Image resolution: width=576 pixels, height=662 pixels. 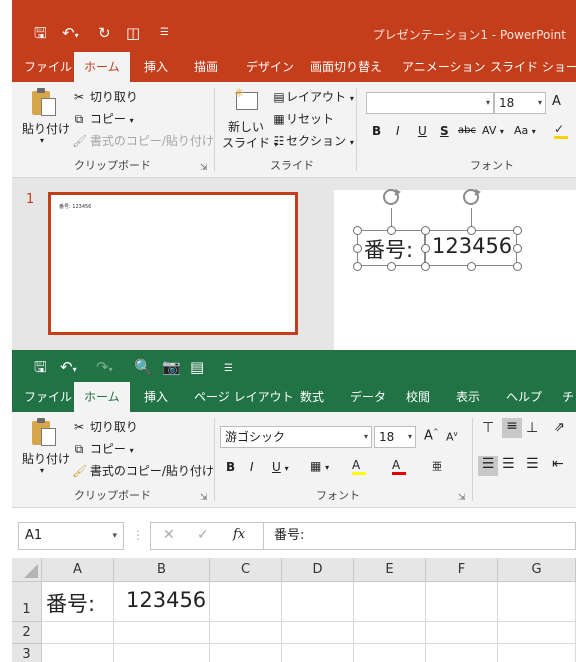 I want to click on cell-d3, so click(x=318, y=653).